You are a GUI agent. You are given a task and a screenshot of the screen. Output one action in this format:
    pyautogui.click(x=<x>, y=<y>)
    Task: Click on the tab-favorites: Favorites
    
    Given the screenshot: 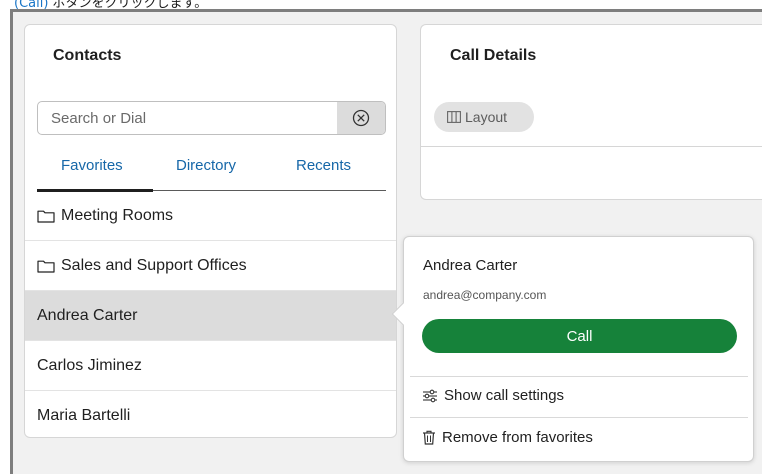 What is the action you would take?
    pyautogui.click(x=92, y=165)
    